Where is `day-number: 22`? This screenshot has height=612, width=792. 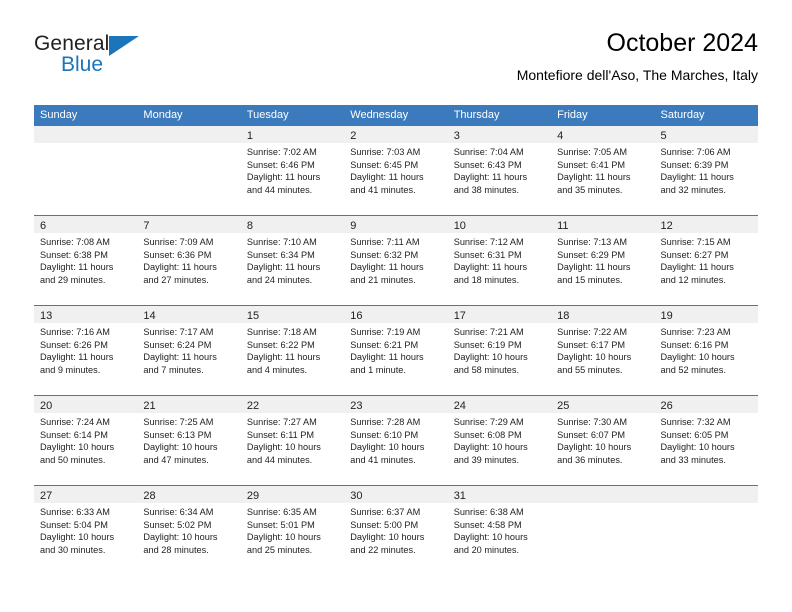
day-number: 22 is located at coordinates (253, 406).